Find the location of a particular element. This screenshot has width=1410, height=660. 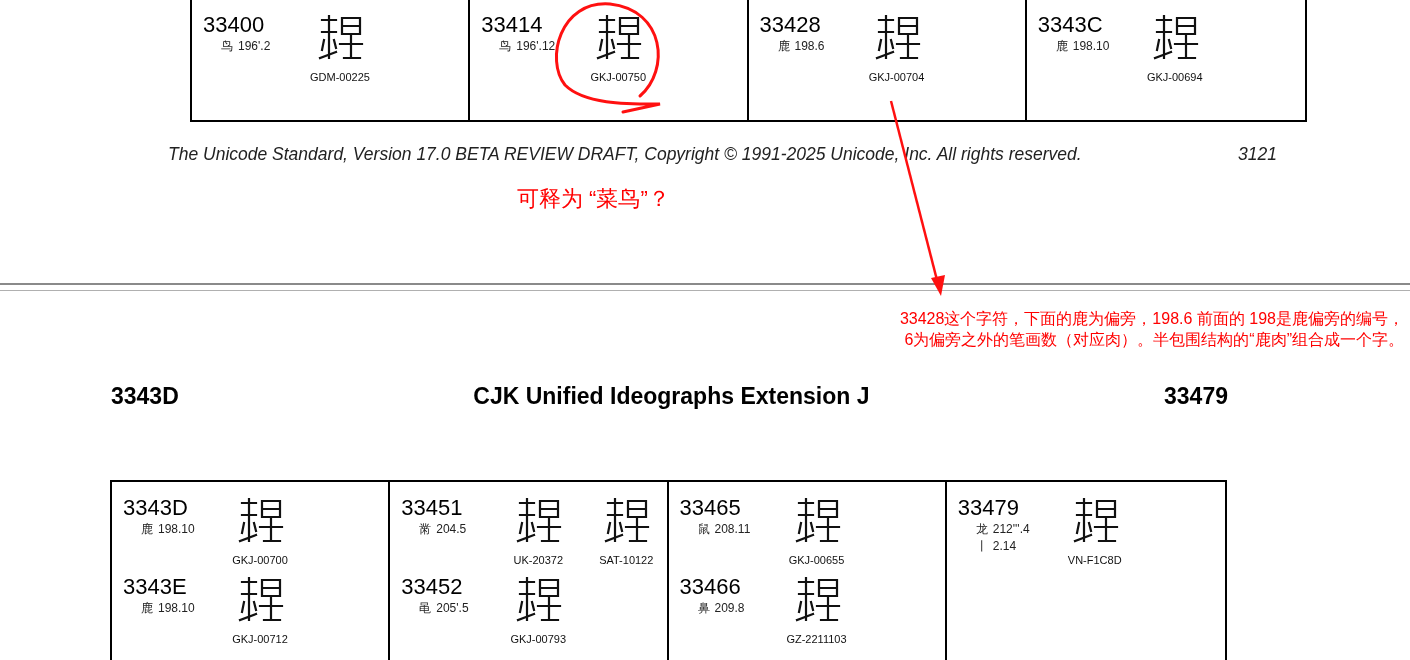

source-reference: UK-20372 is located at coordinates (538, 560).